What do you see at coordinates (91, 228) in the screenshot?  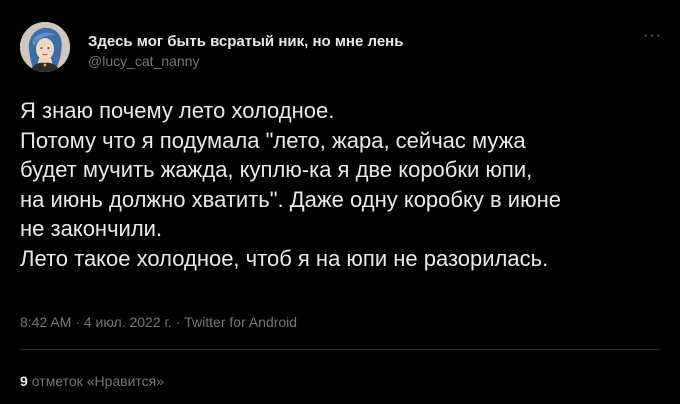 I see `tweet-text-line: не закончили.` at bounding box center [91, 228].